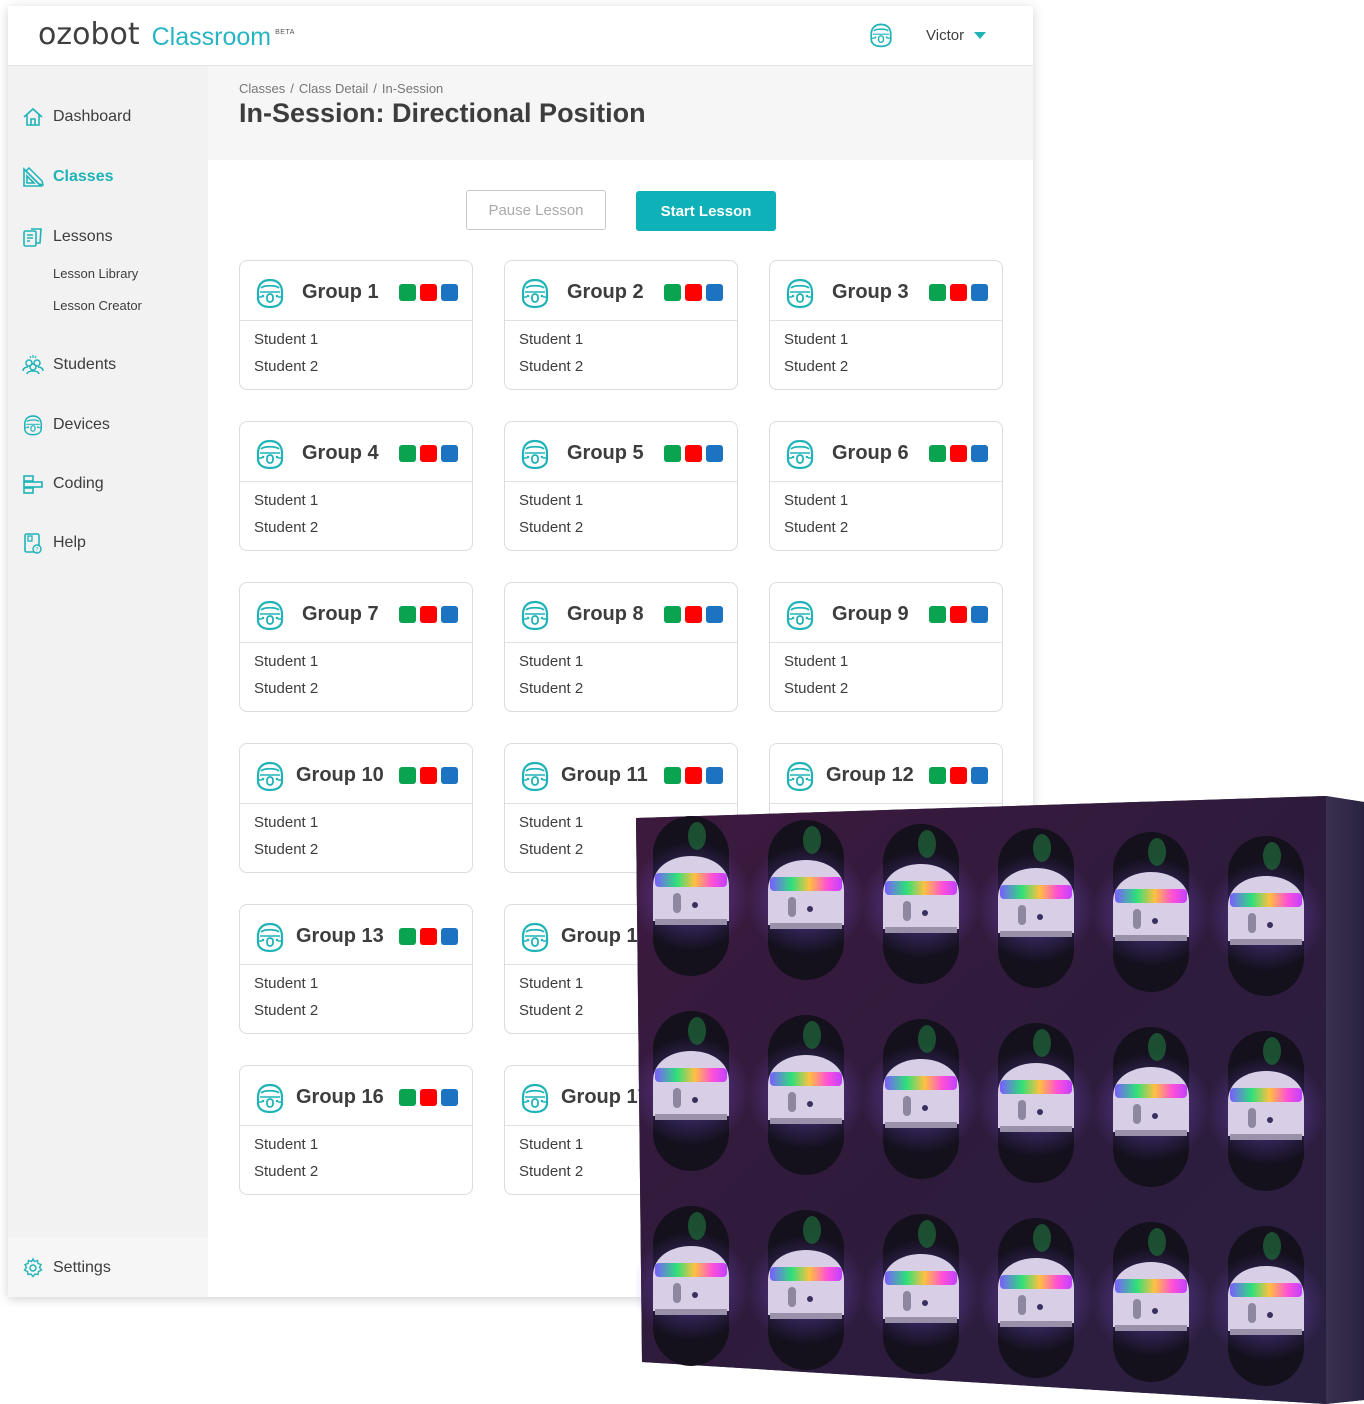  Describe the element at coordinates (881, 35) in the screenshot. I see `ozobot-avatar-icon` at that location.